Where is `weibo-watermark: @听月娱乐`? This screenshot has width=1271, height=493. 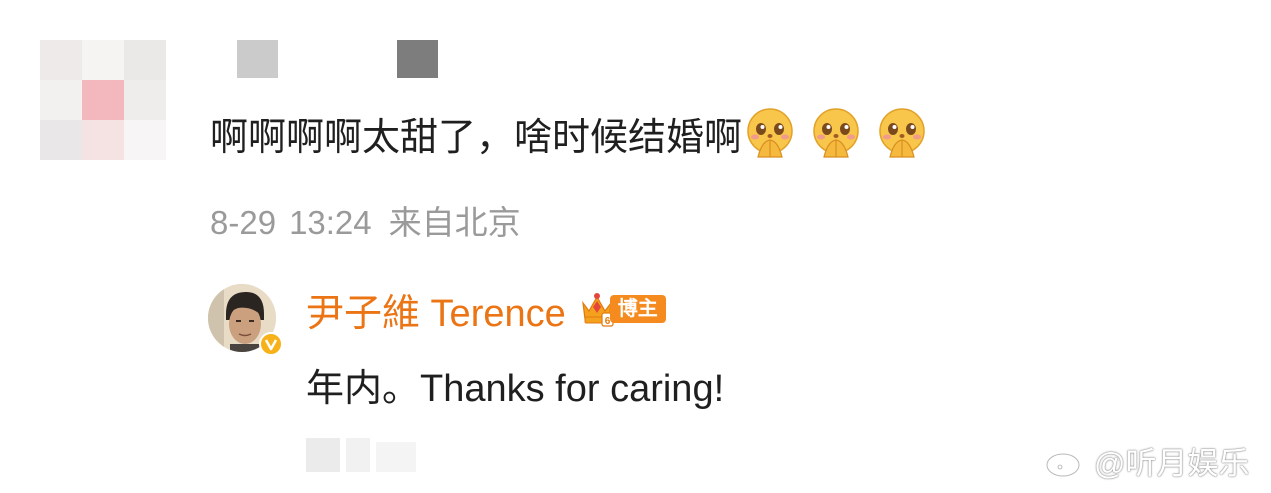 weibo-watermark: @听月娱乐 is located at coordinates (1147, 460).